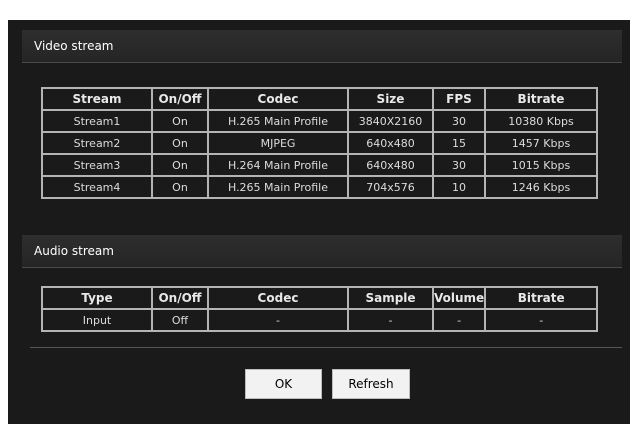  What do you see at coordinates (97, 320) in the screenshot?
I see `table-cell: Input` at bounding box center [97, 320].